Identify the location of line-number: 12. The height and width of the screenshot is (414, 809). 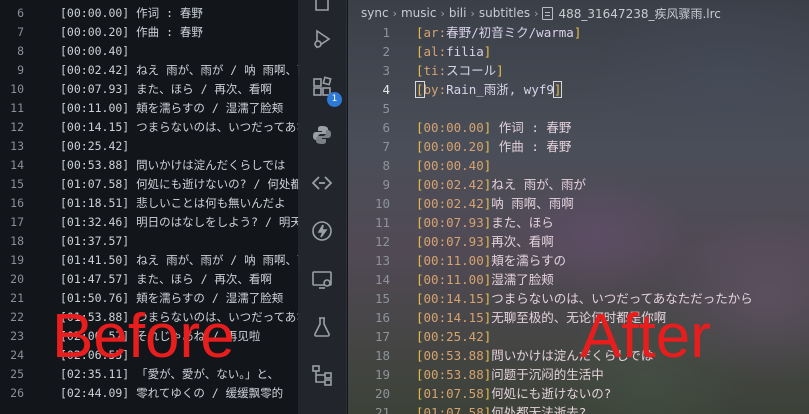
(382, 241).